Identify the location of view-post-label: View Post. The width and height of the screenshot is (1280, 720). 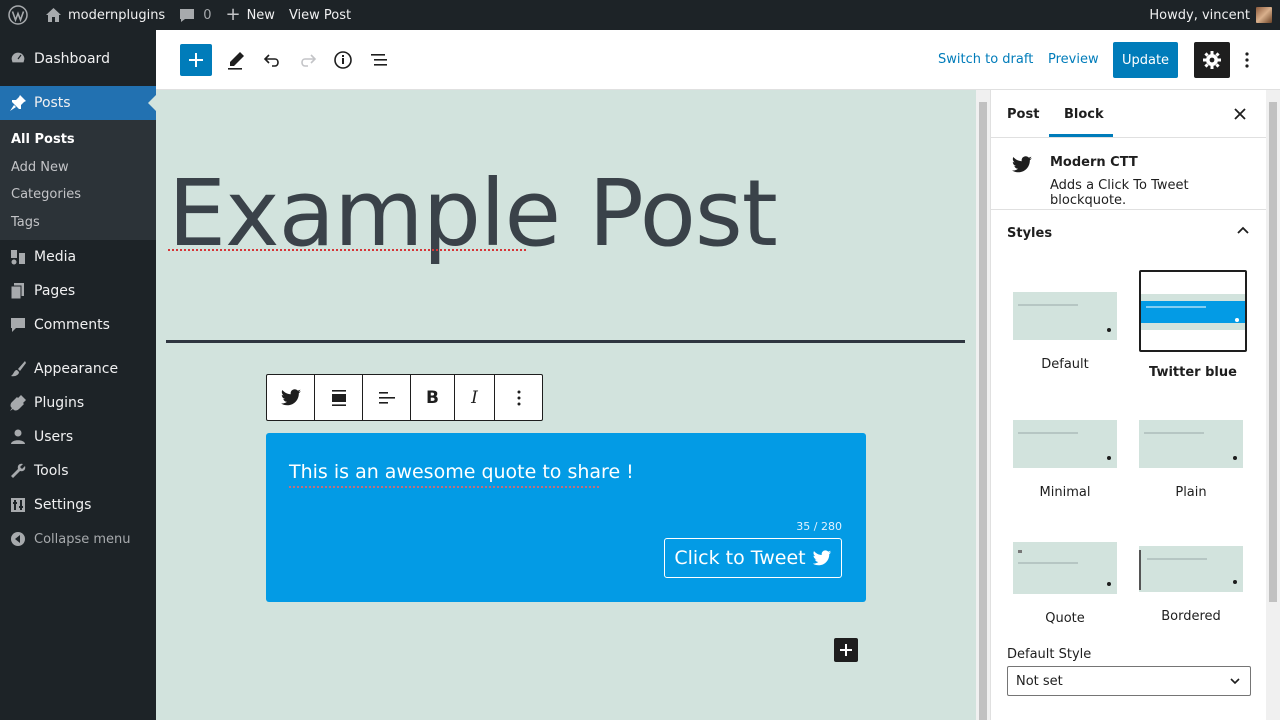
(320, 15).